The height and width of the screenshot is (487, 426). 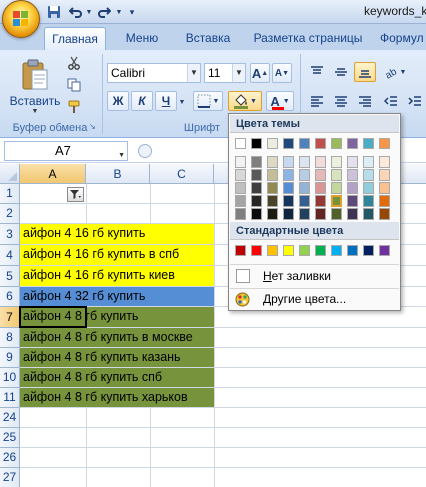 I want to click on redo-icon, so click(x=104, y=12).